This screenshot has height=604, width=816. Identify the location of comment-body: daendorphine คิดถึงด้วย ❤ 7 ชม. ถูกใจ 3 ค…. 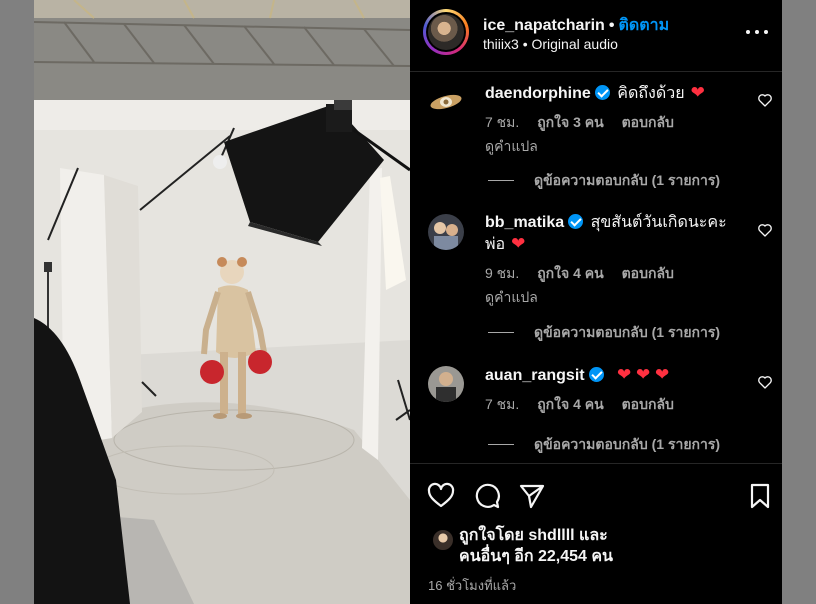
(610, 120).